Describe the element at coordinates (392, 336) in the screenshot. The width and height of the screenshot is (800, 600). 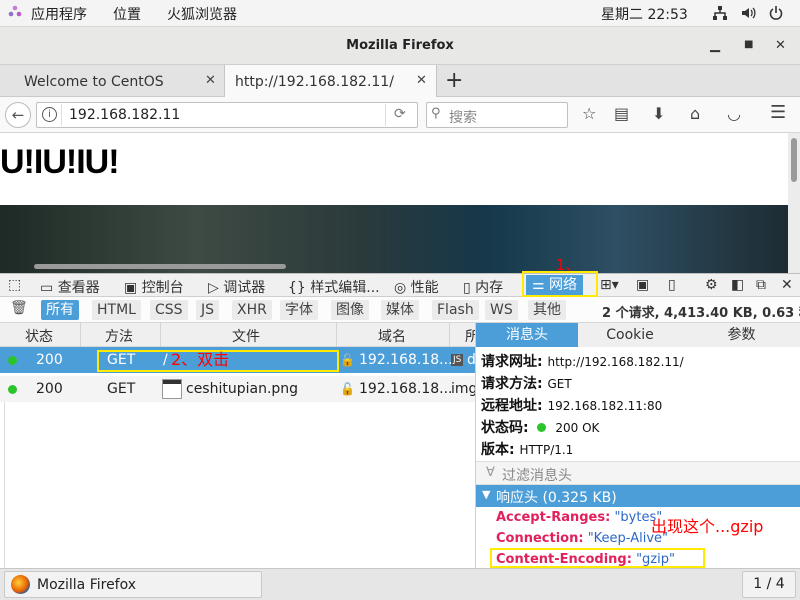
I see `column-domain: 域名` at that location.